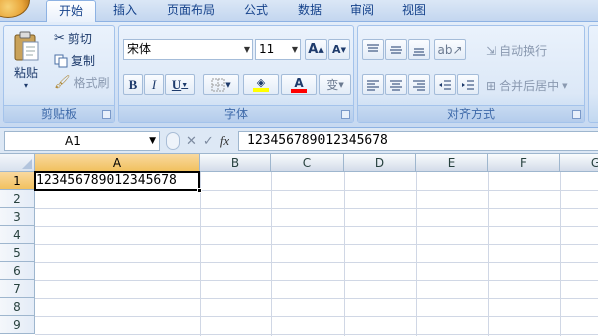  Describe the element at coordinates (73, 141) in the screenshot. I see `name-box-value: A1` at that location.